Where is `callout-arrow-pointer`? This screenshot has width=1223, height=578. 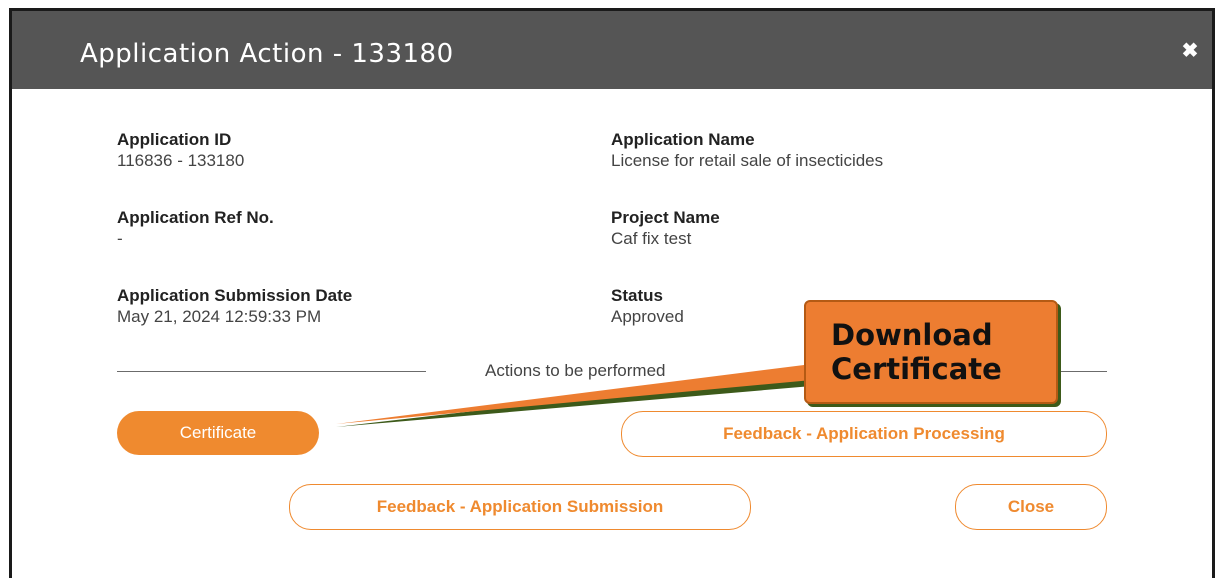 callout-arrow-pointer is located at coordinates (574, 394).